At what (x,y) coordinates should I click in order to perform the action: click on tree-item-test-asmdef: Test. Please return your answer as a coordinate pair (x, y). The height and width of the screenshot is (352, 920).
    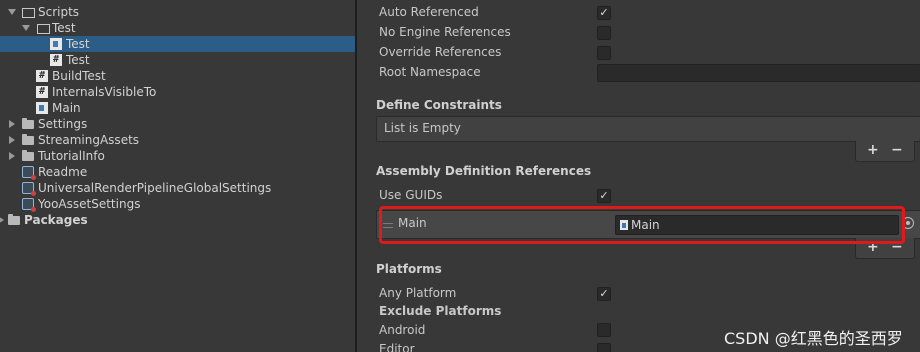
    Looking at the image, I should click on (177, 44).